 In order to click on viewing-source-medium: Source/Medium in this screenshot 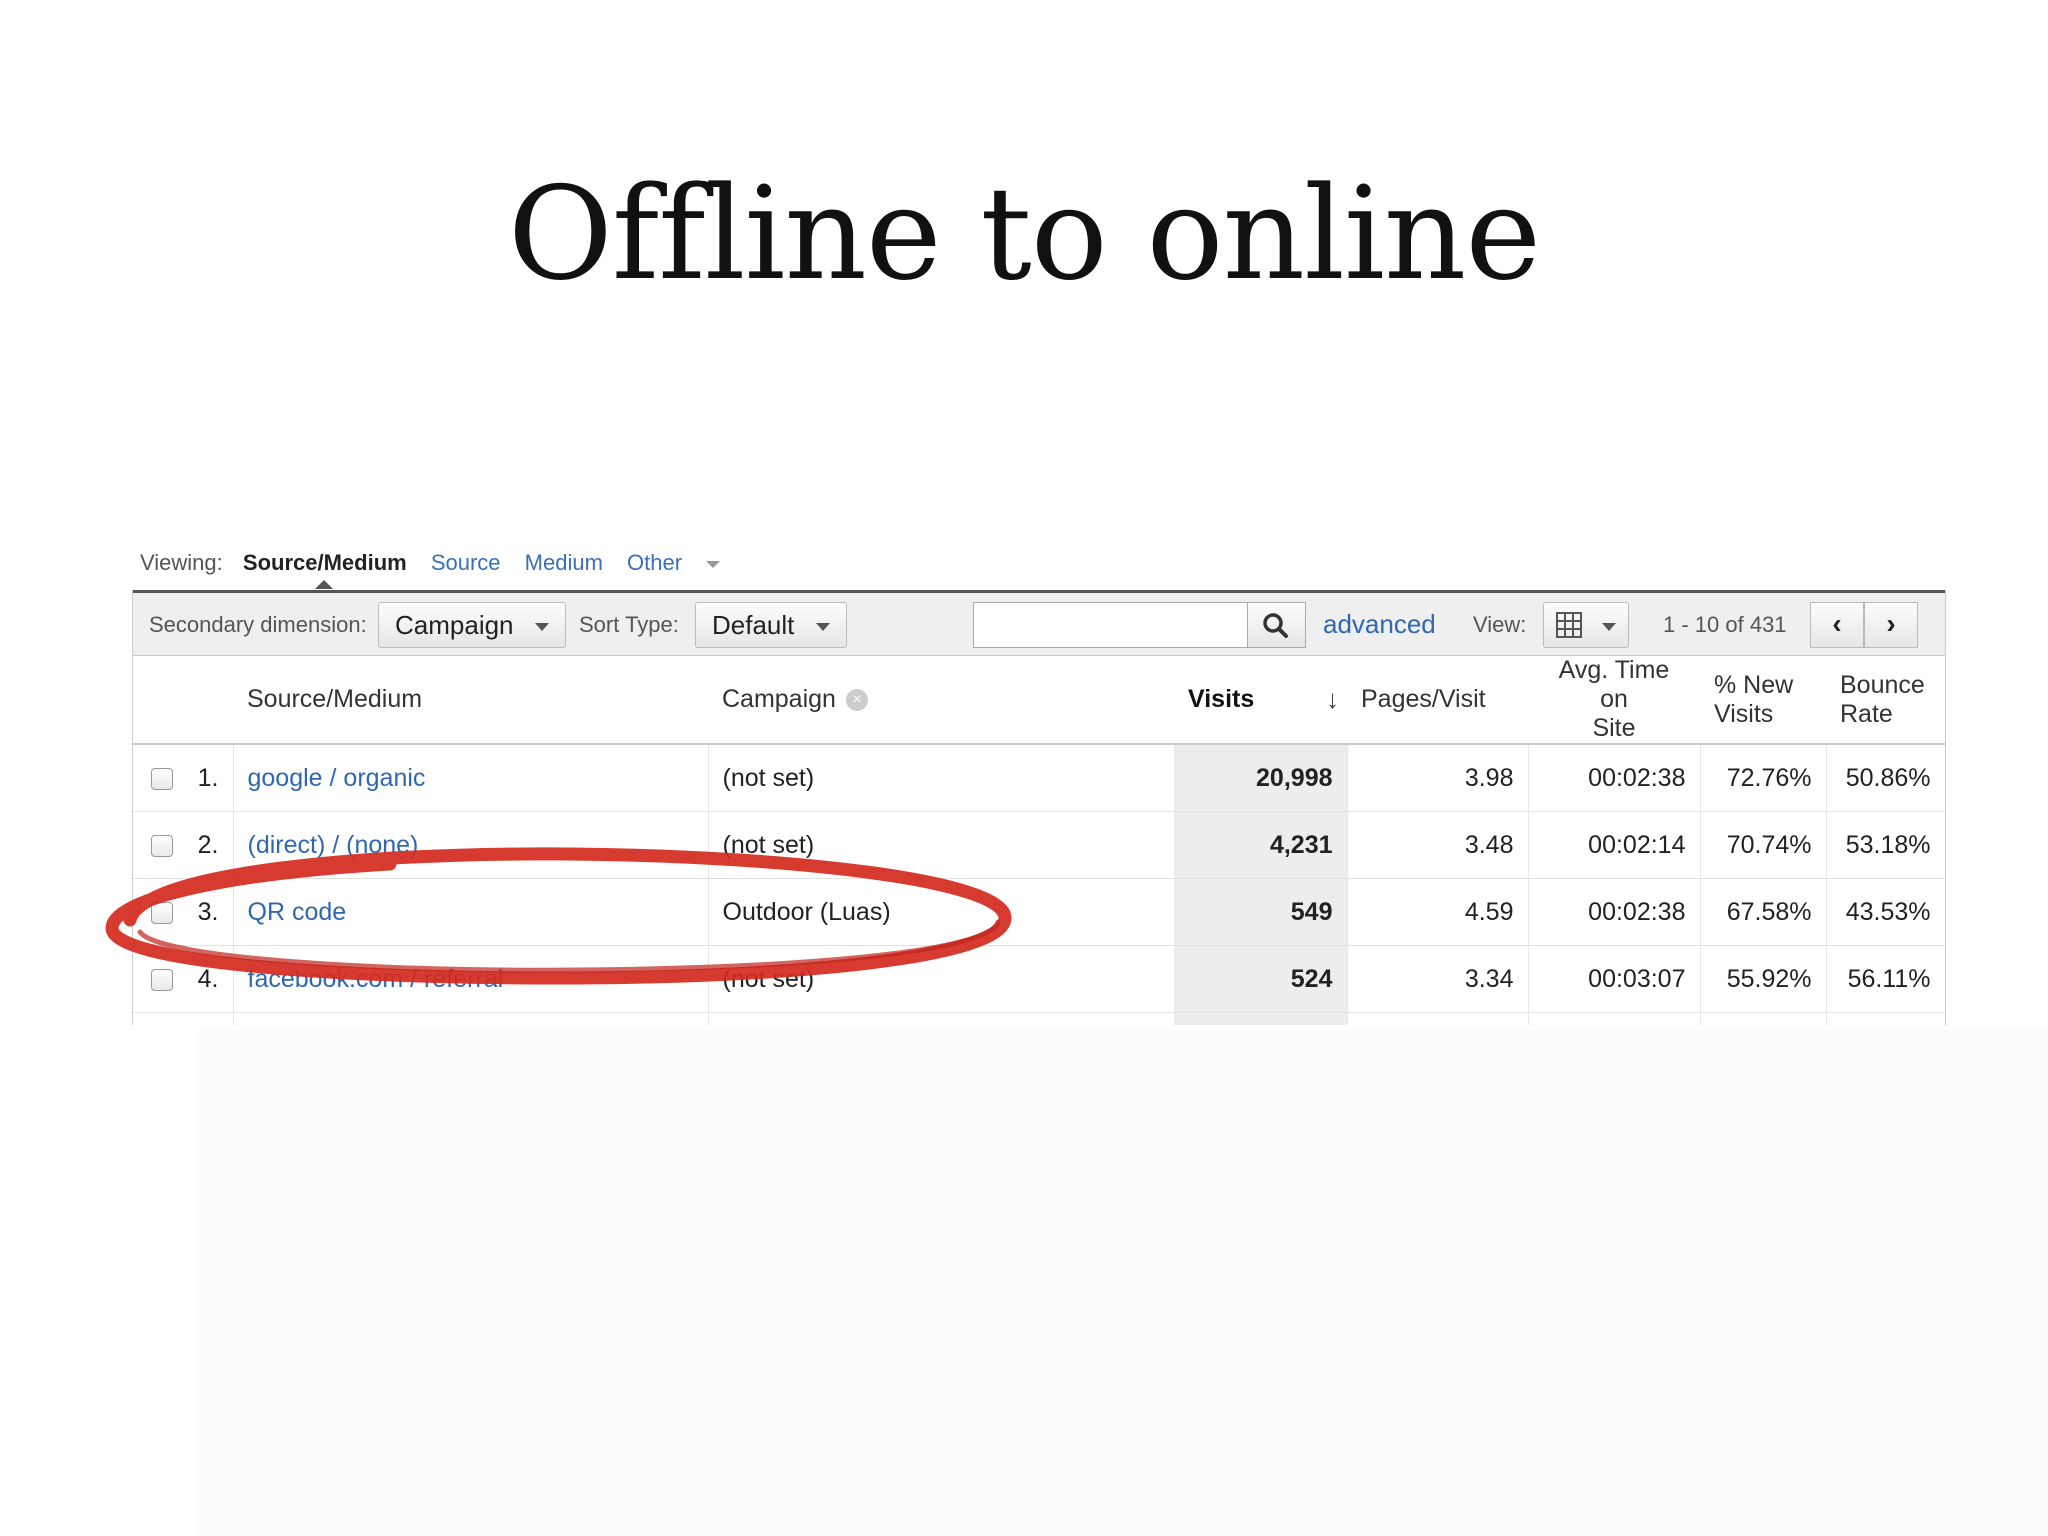, I will do `click(325, 569)`.